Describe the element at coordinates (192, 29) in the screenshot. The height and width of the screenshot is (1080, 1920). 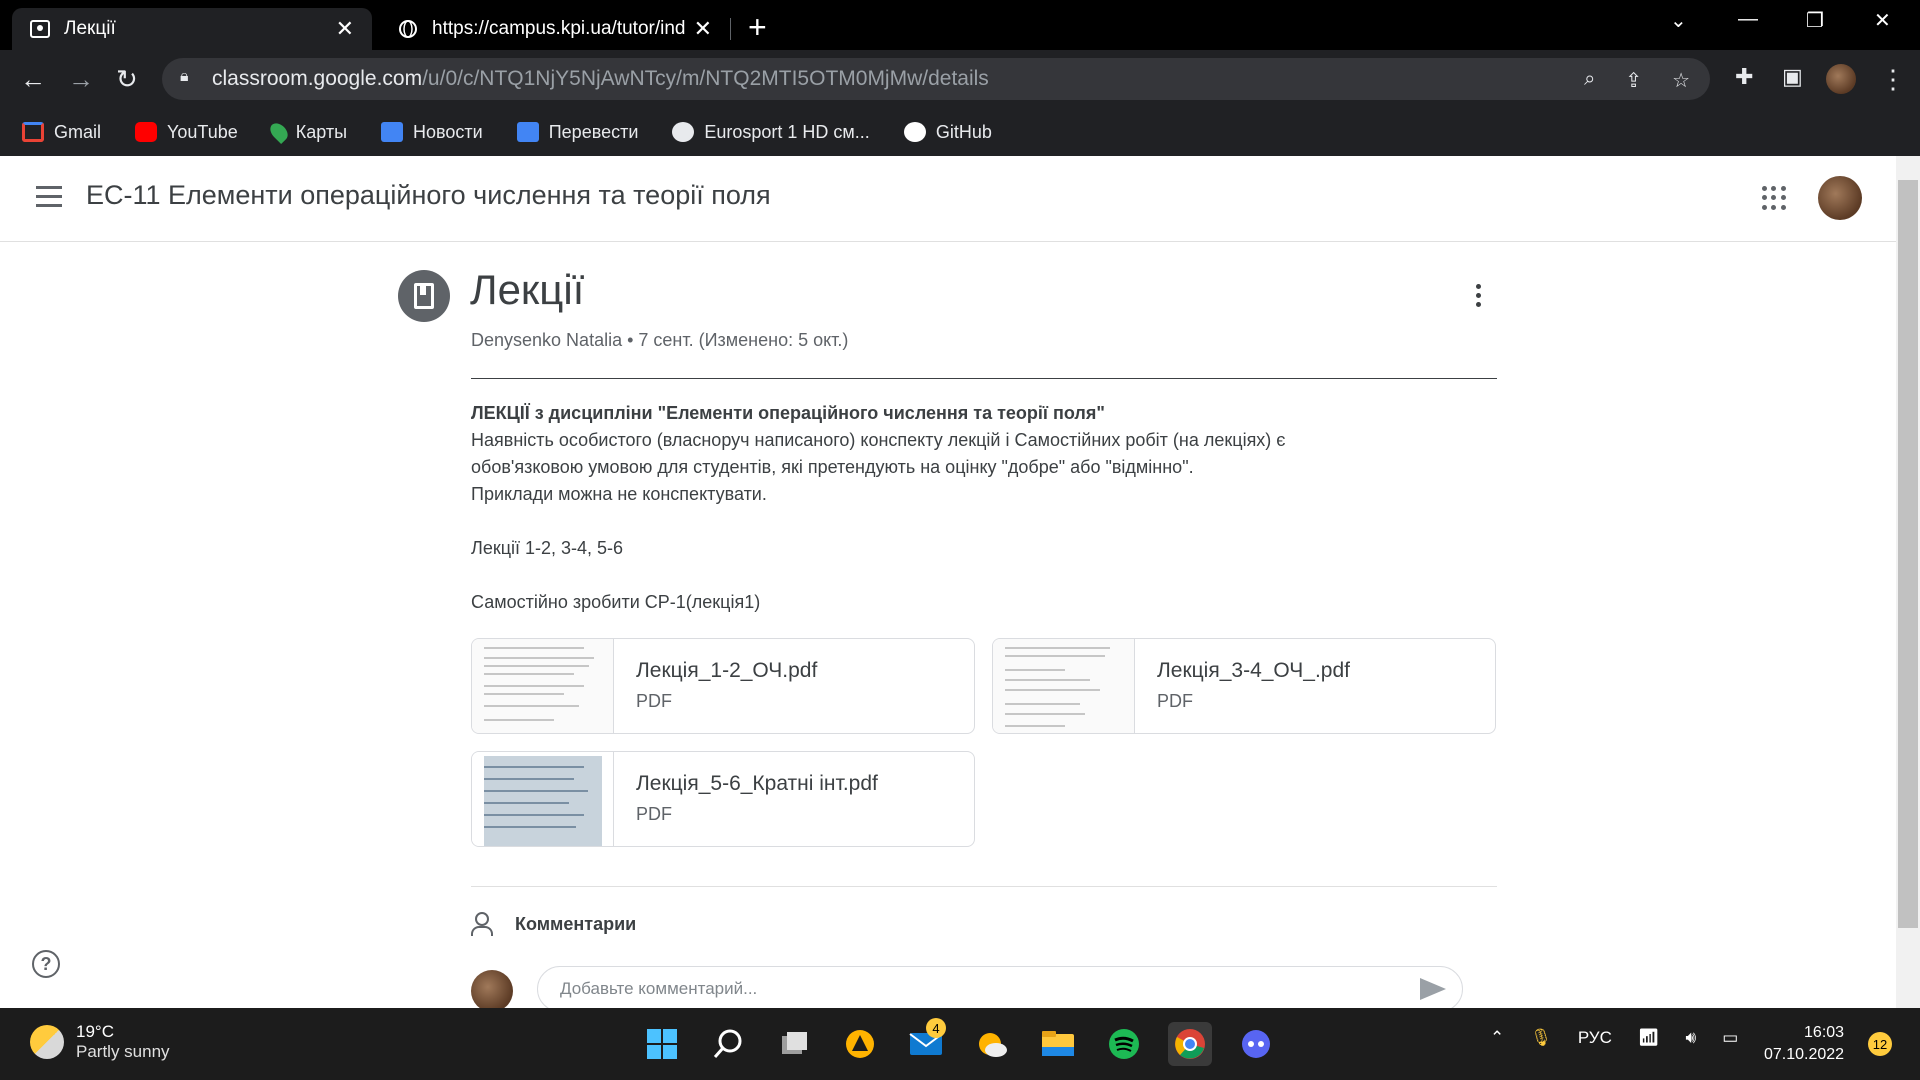
I see `tab-lectures: Лекції ✕` at that location.